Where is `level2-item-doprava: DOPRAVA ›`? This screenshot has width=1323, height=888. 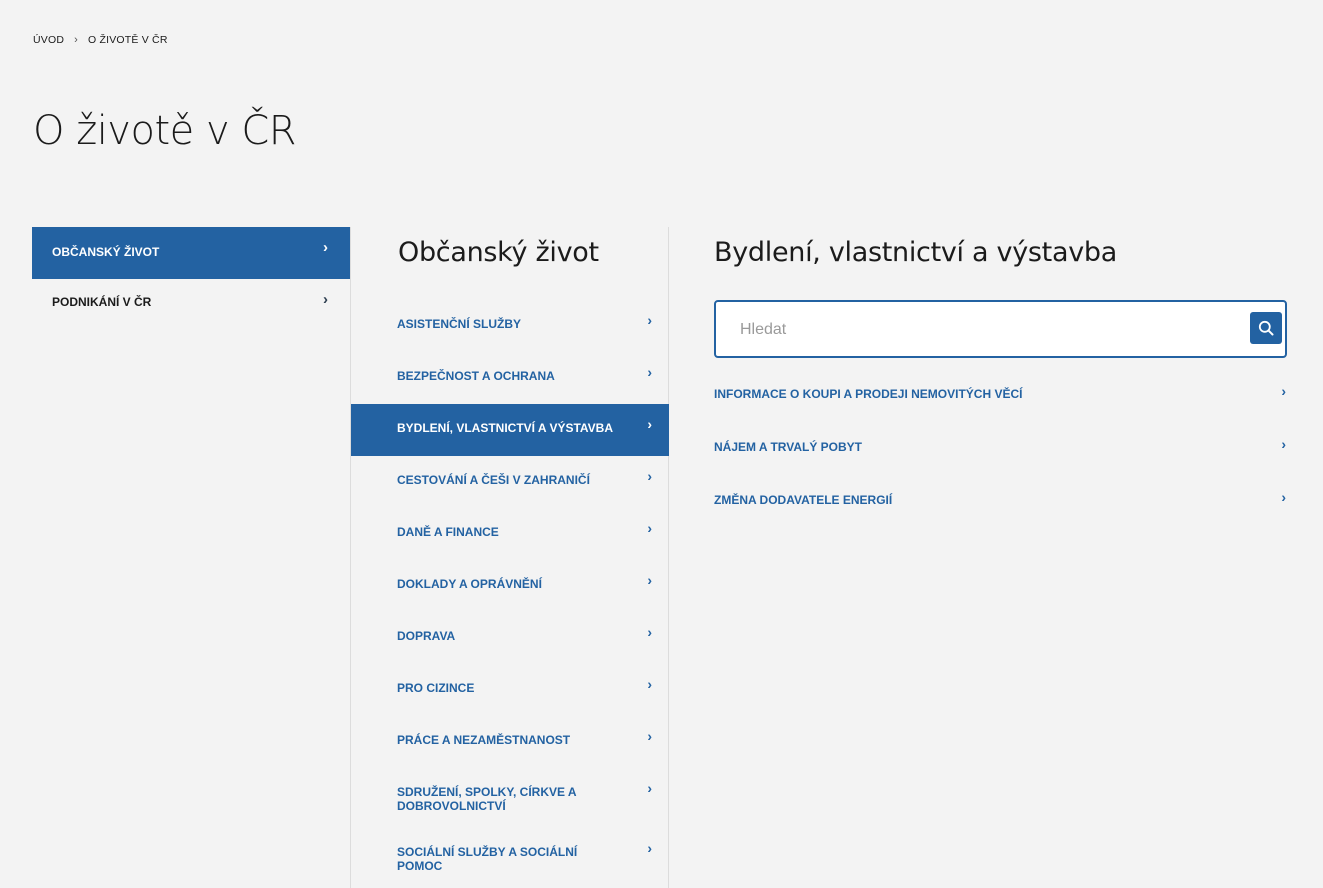
level2-item-doprava: DOPRAVA › is located at coordinates (510, 638).